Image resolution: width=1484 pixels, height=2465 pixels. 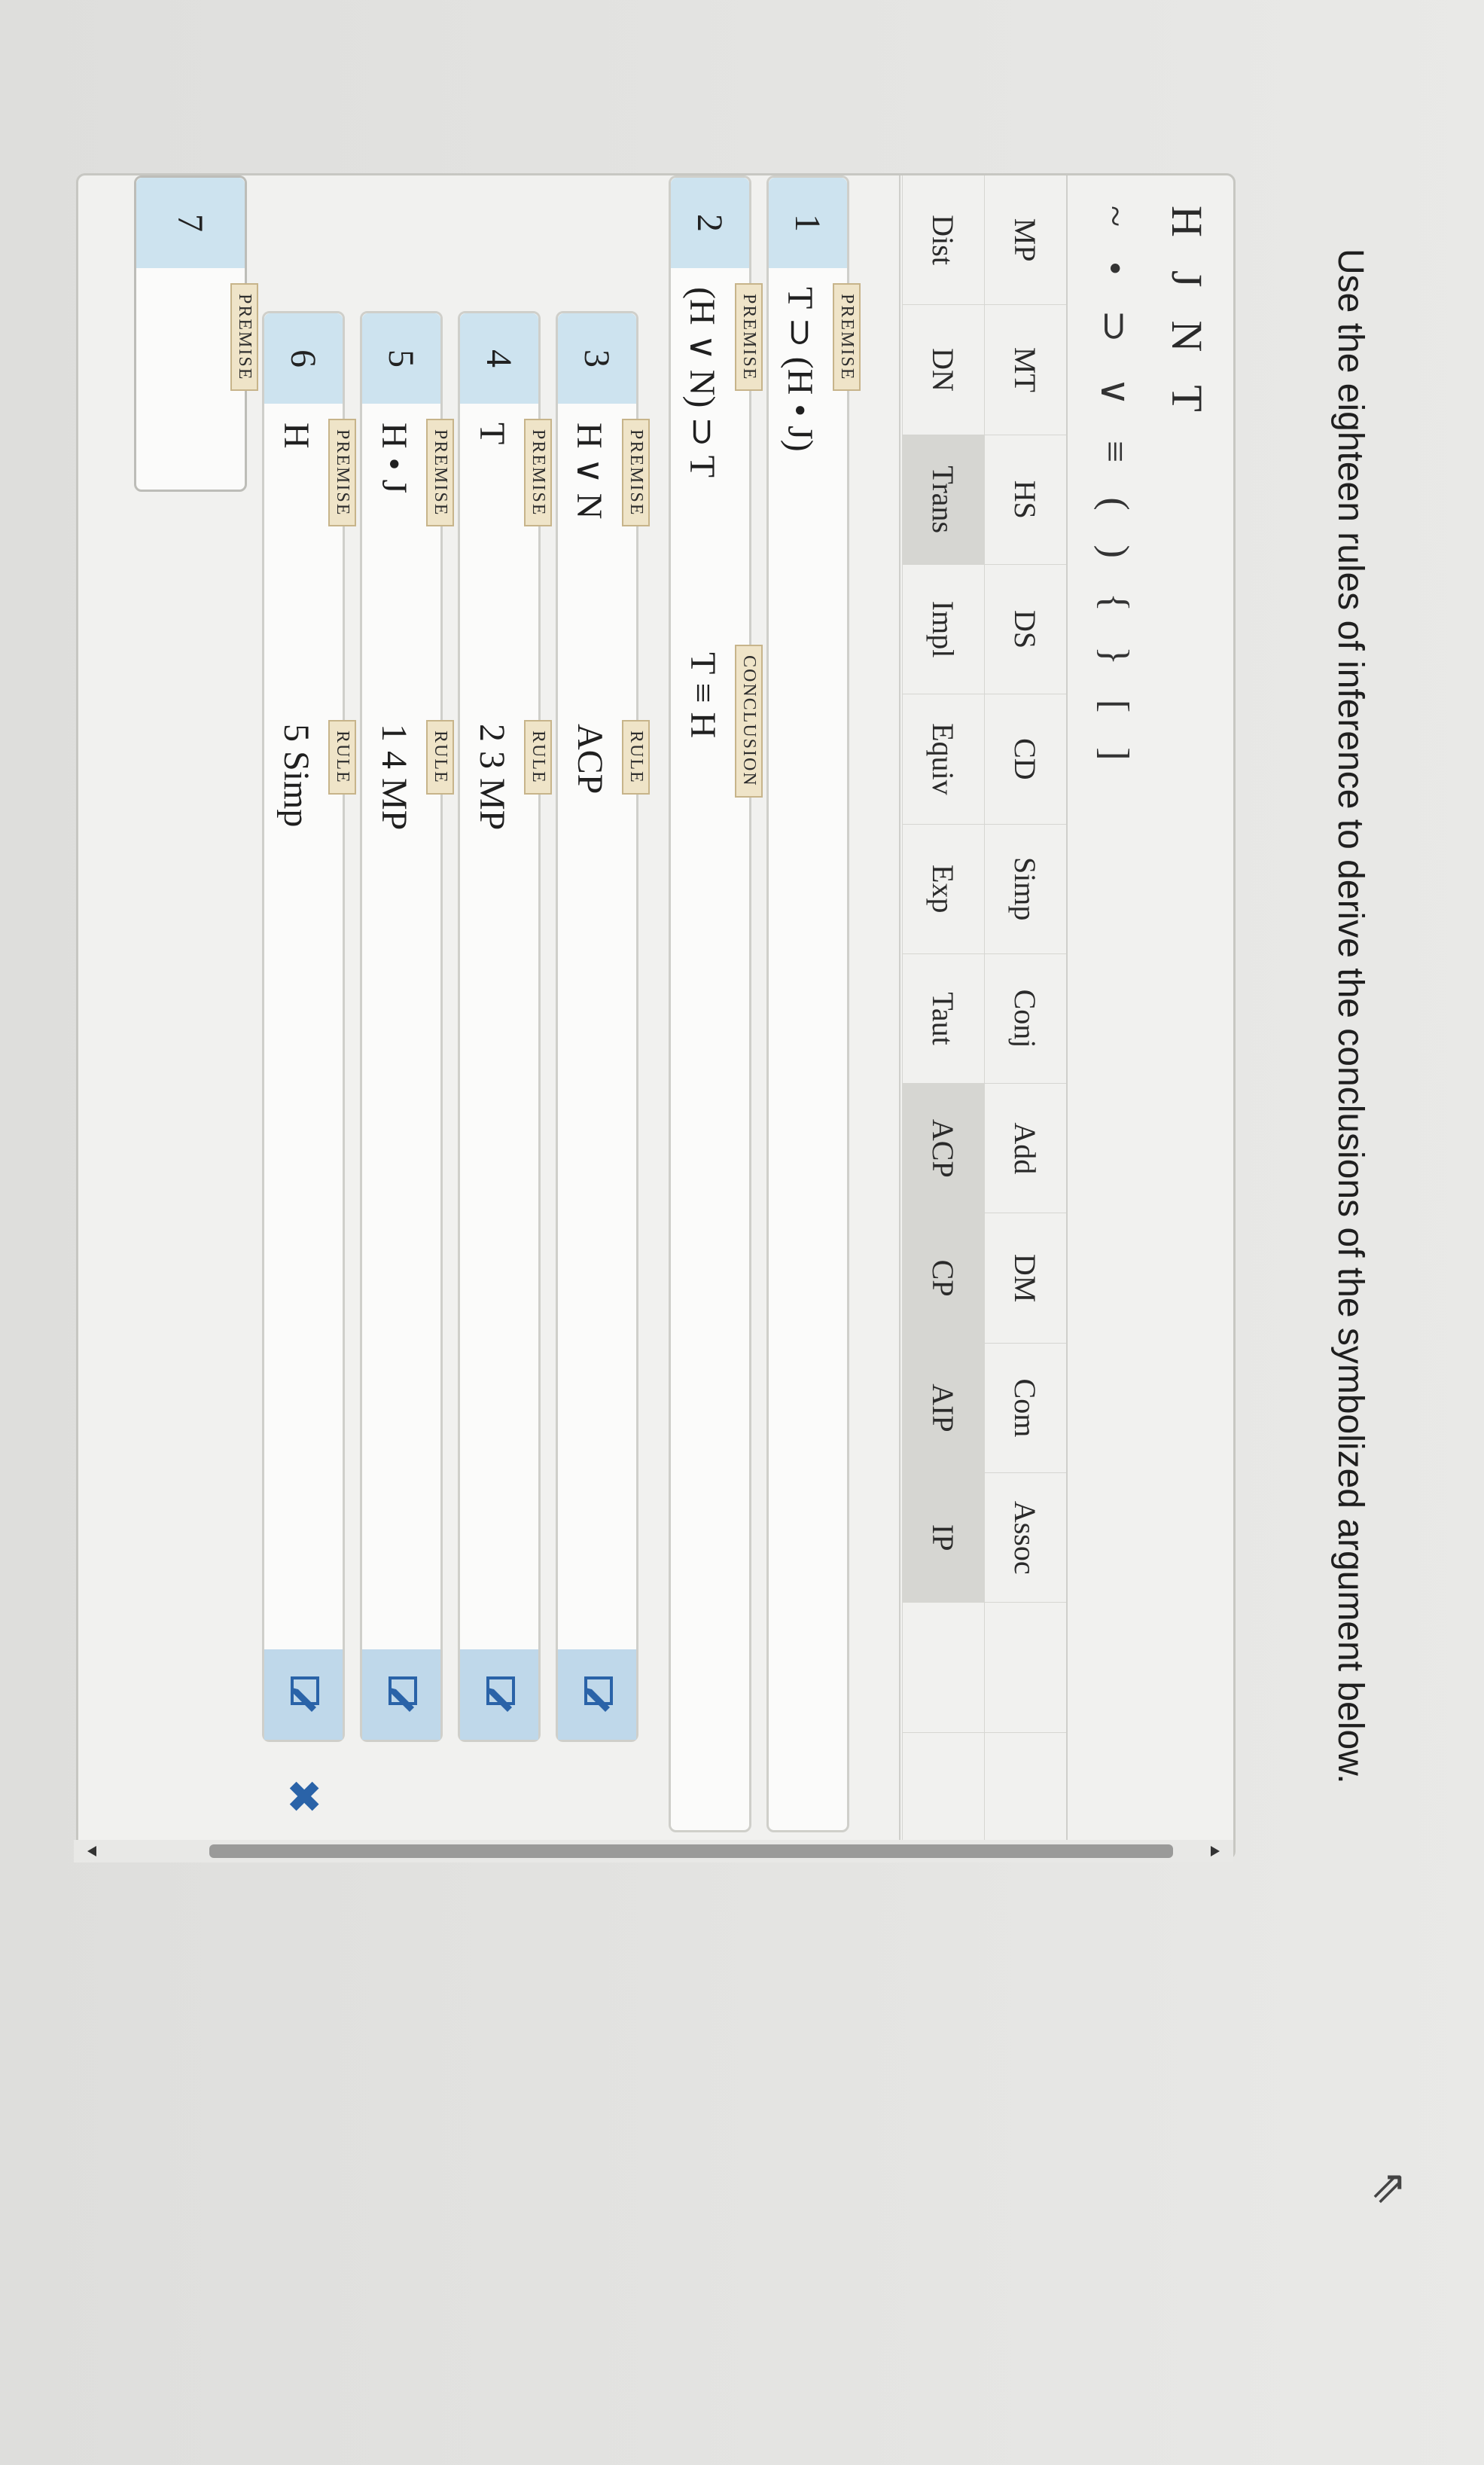 What do you see at coordinates (590, 759) in the screenshot?
I see `line-3-rule: ACP` at bounding box center [590, 759].